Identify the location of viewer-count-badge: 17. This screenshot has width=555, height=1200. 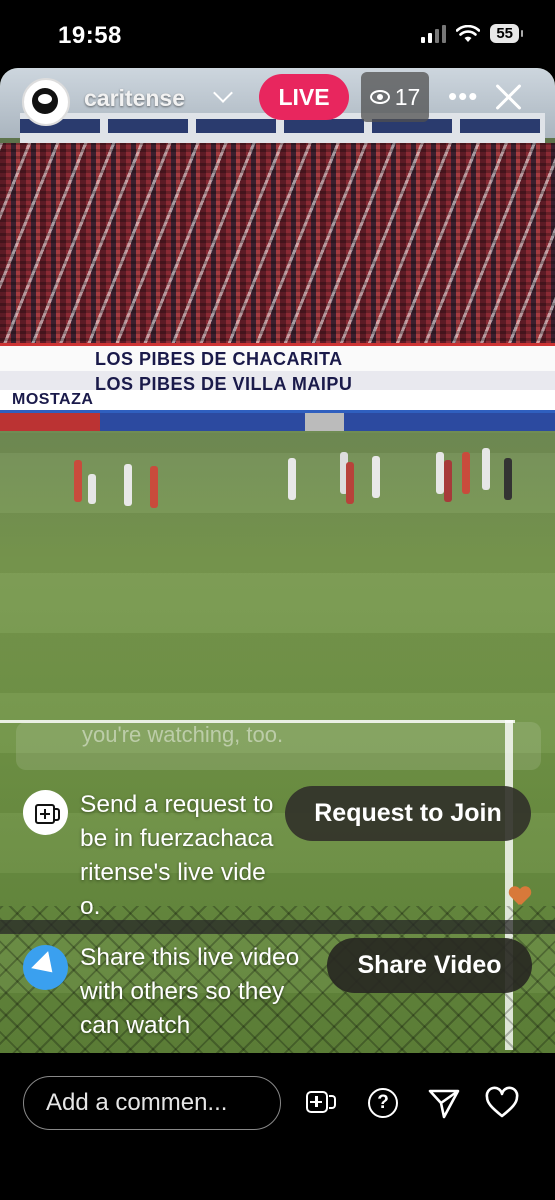
(395, 97).